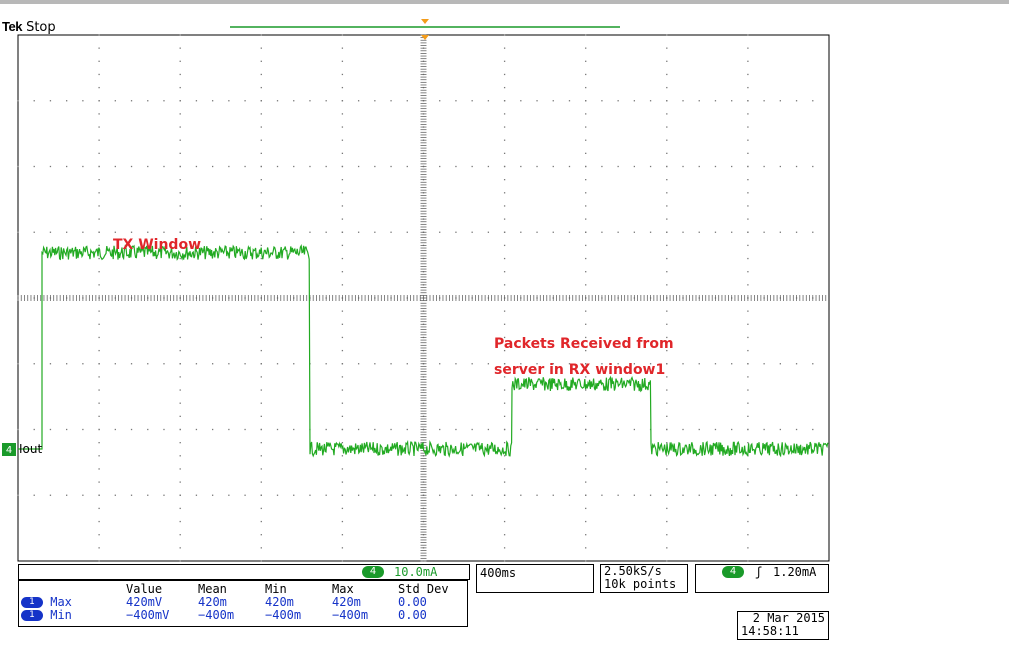 This screenshot has width=1009, height=645. Describe the element at coordinates (283, 615) in the screenshot. I see `measurement-min: −400m` at that location.